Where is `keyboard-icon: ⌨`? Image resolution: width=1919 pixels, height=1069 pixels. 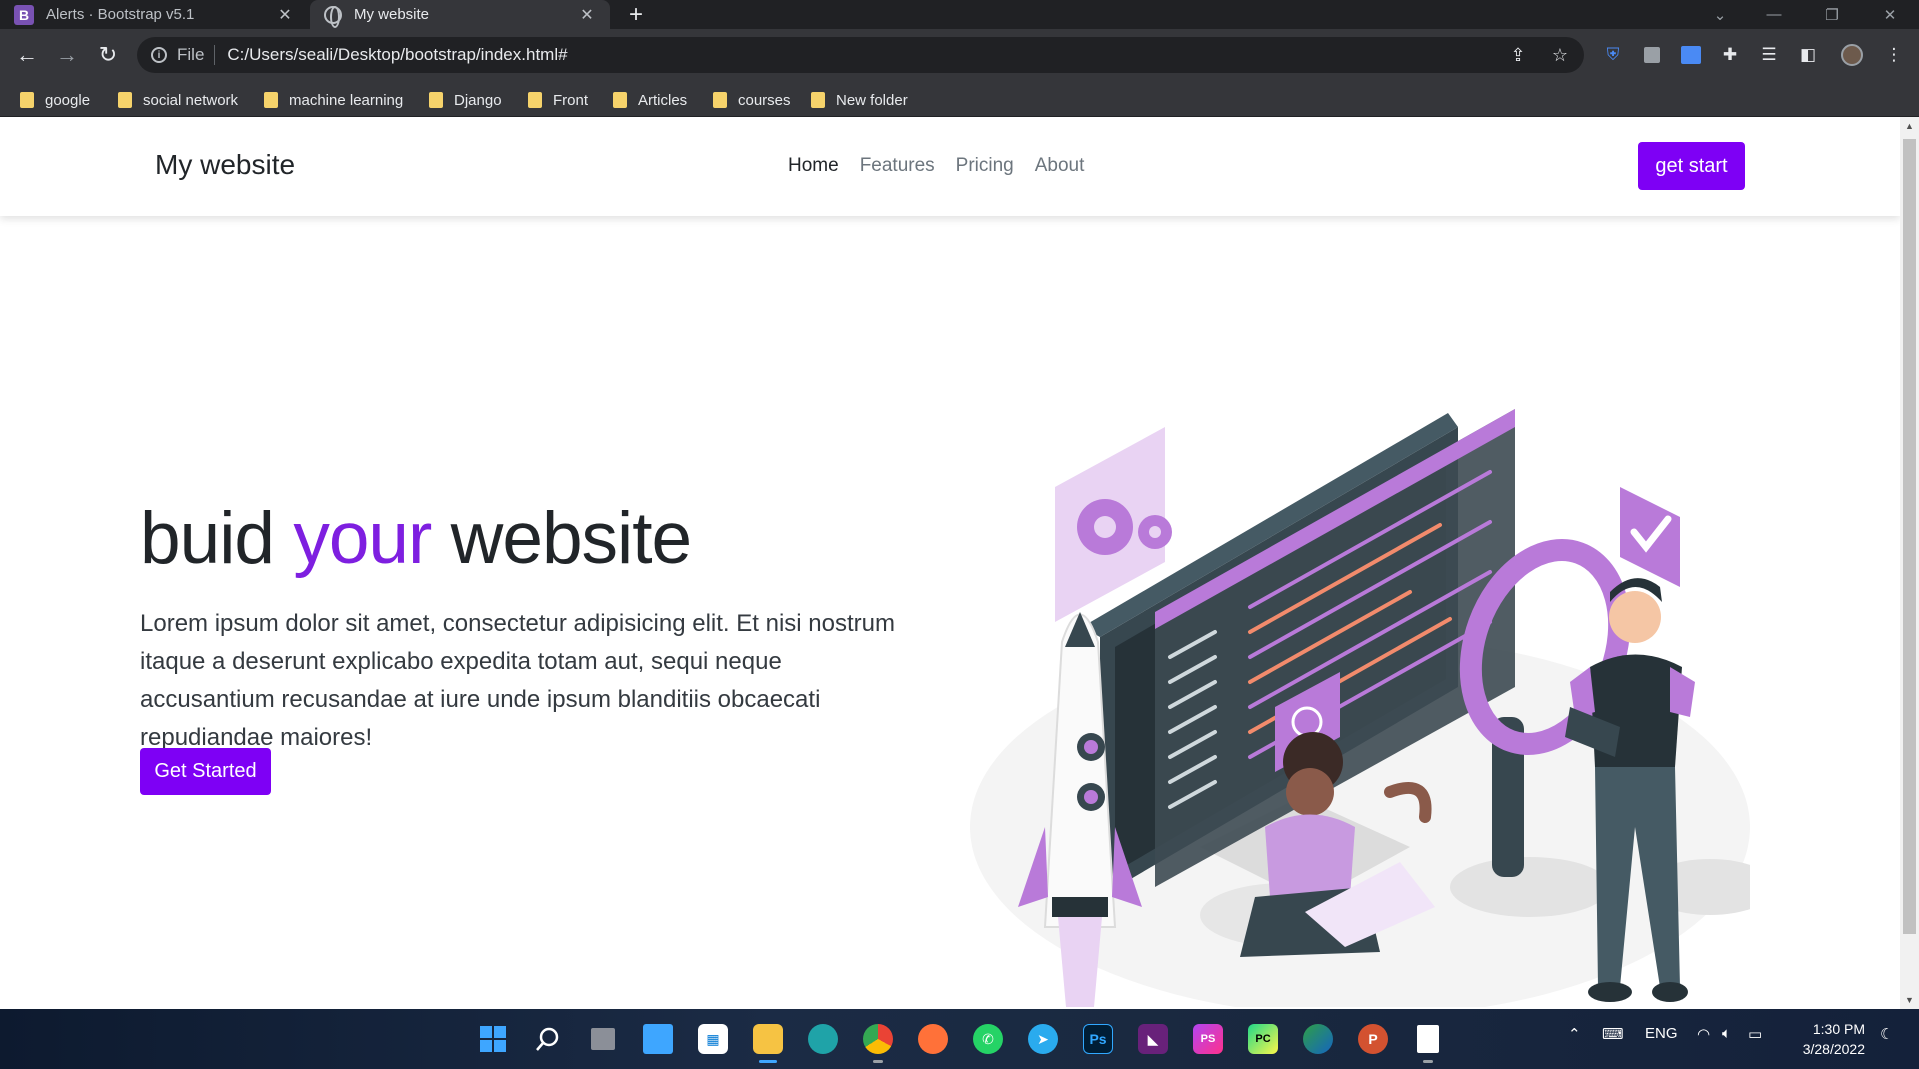
keyboard-icon: ⌨ is located at coordinates (1613, 1034).